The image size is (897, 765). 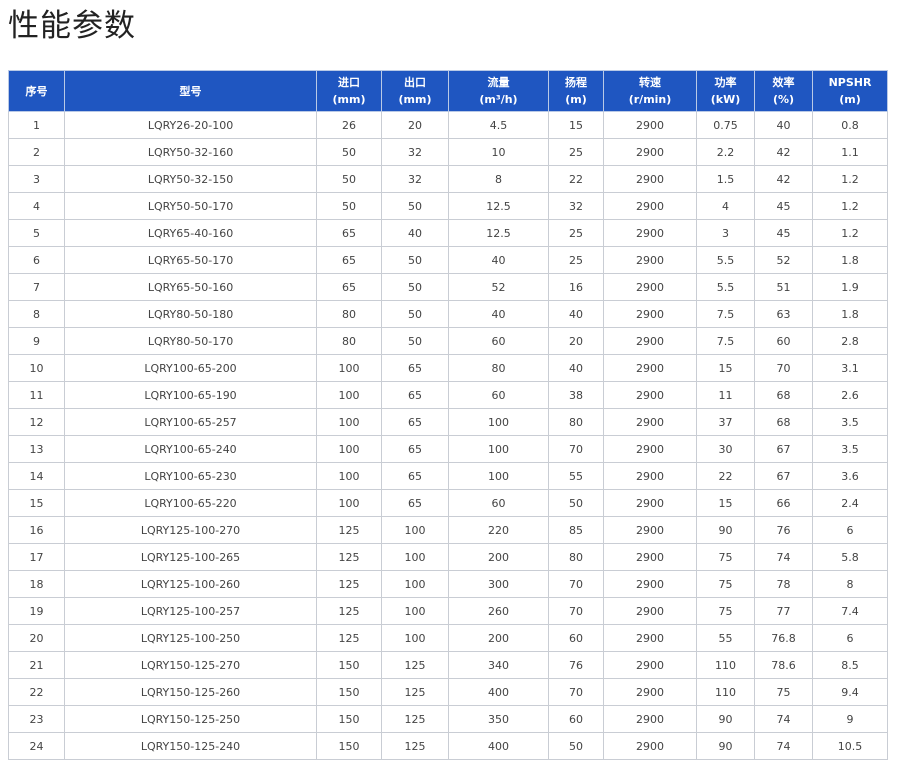 I want to click on table-cell: 76, so click(x=576, y=665).